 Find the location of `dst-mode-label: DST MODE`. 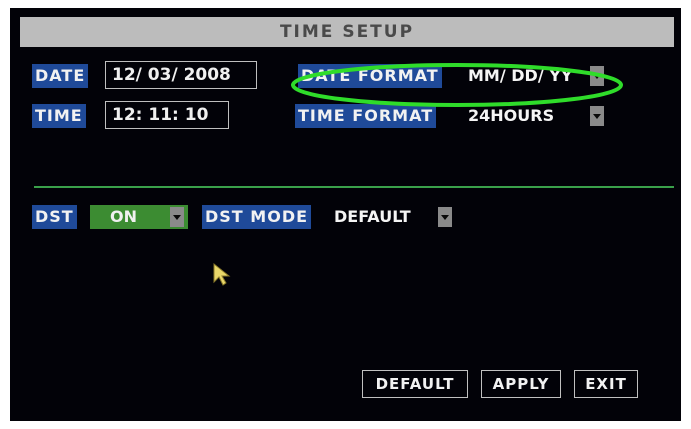

dst-mode-label: DST MODE is located at coordinates (257, 217).